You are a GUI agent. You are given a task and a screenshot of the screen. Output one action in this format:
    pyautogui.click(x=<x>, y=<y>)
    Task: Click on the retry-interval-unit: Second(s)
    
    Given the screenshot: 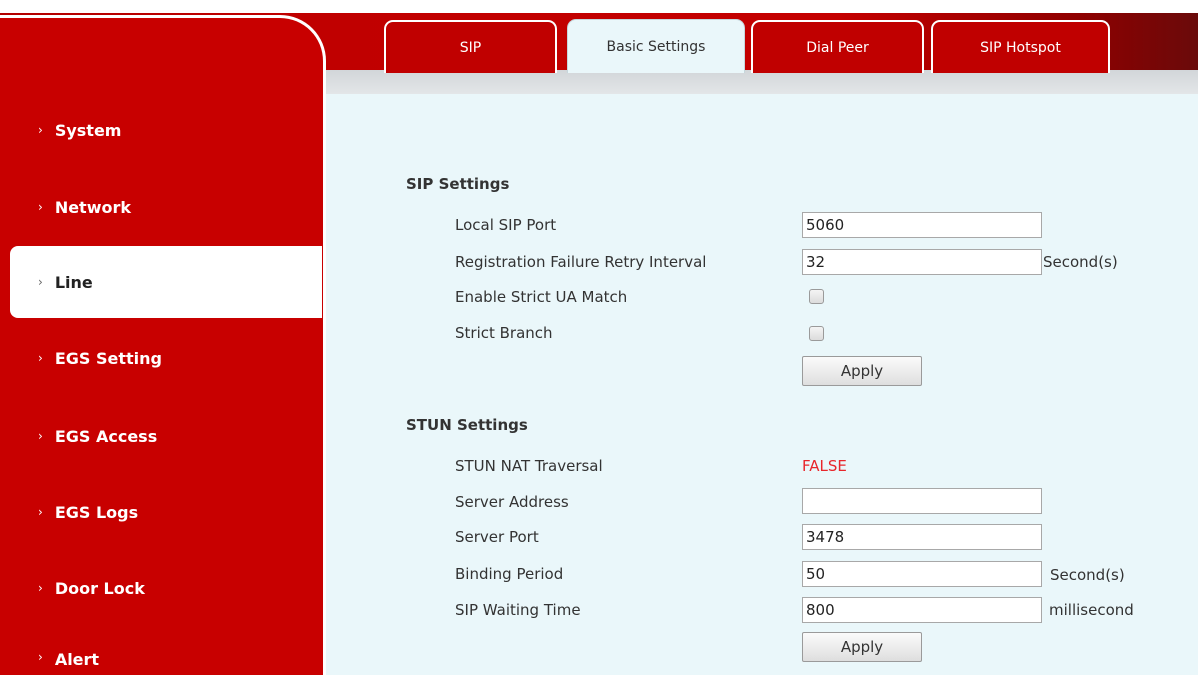 What is the action you would take?
    pyautogui.click(x=1080, y=262)
    